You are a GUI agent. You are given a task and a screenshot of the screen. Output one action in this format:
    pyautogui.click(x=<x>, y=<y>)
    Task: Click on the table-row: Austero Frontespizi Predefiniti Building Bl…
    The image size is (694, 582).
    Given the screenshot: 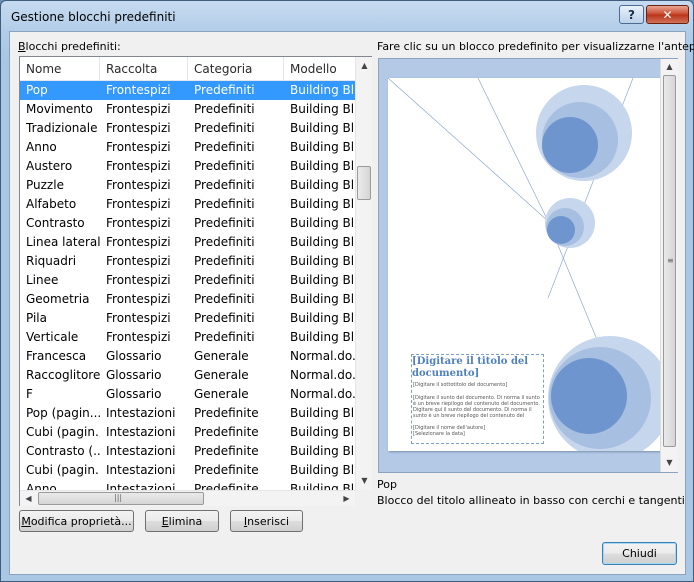 What is the action you would take?
    pyautogui.click(x=187, y=166)
    